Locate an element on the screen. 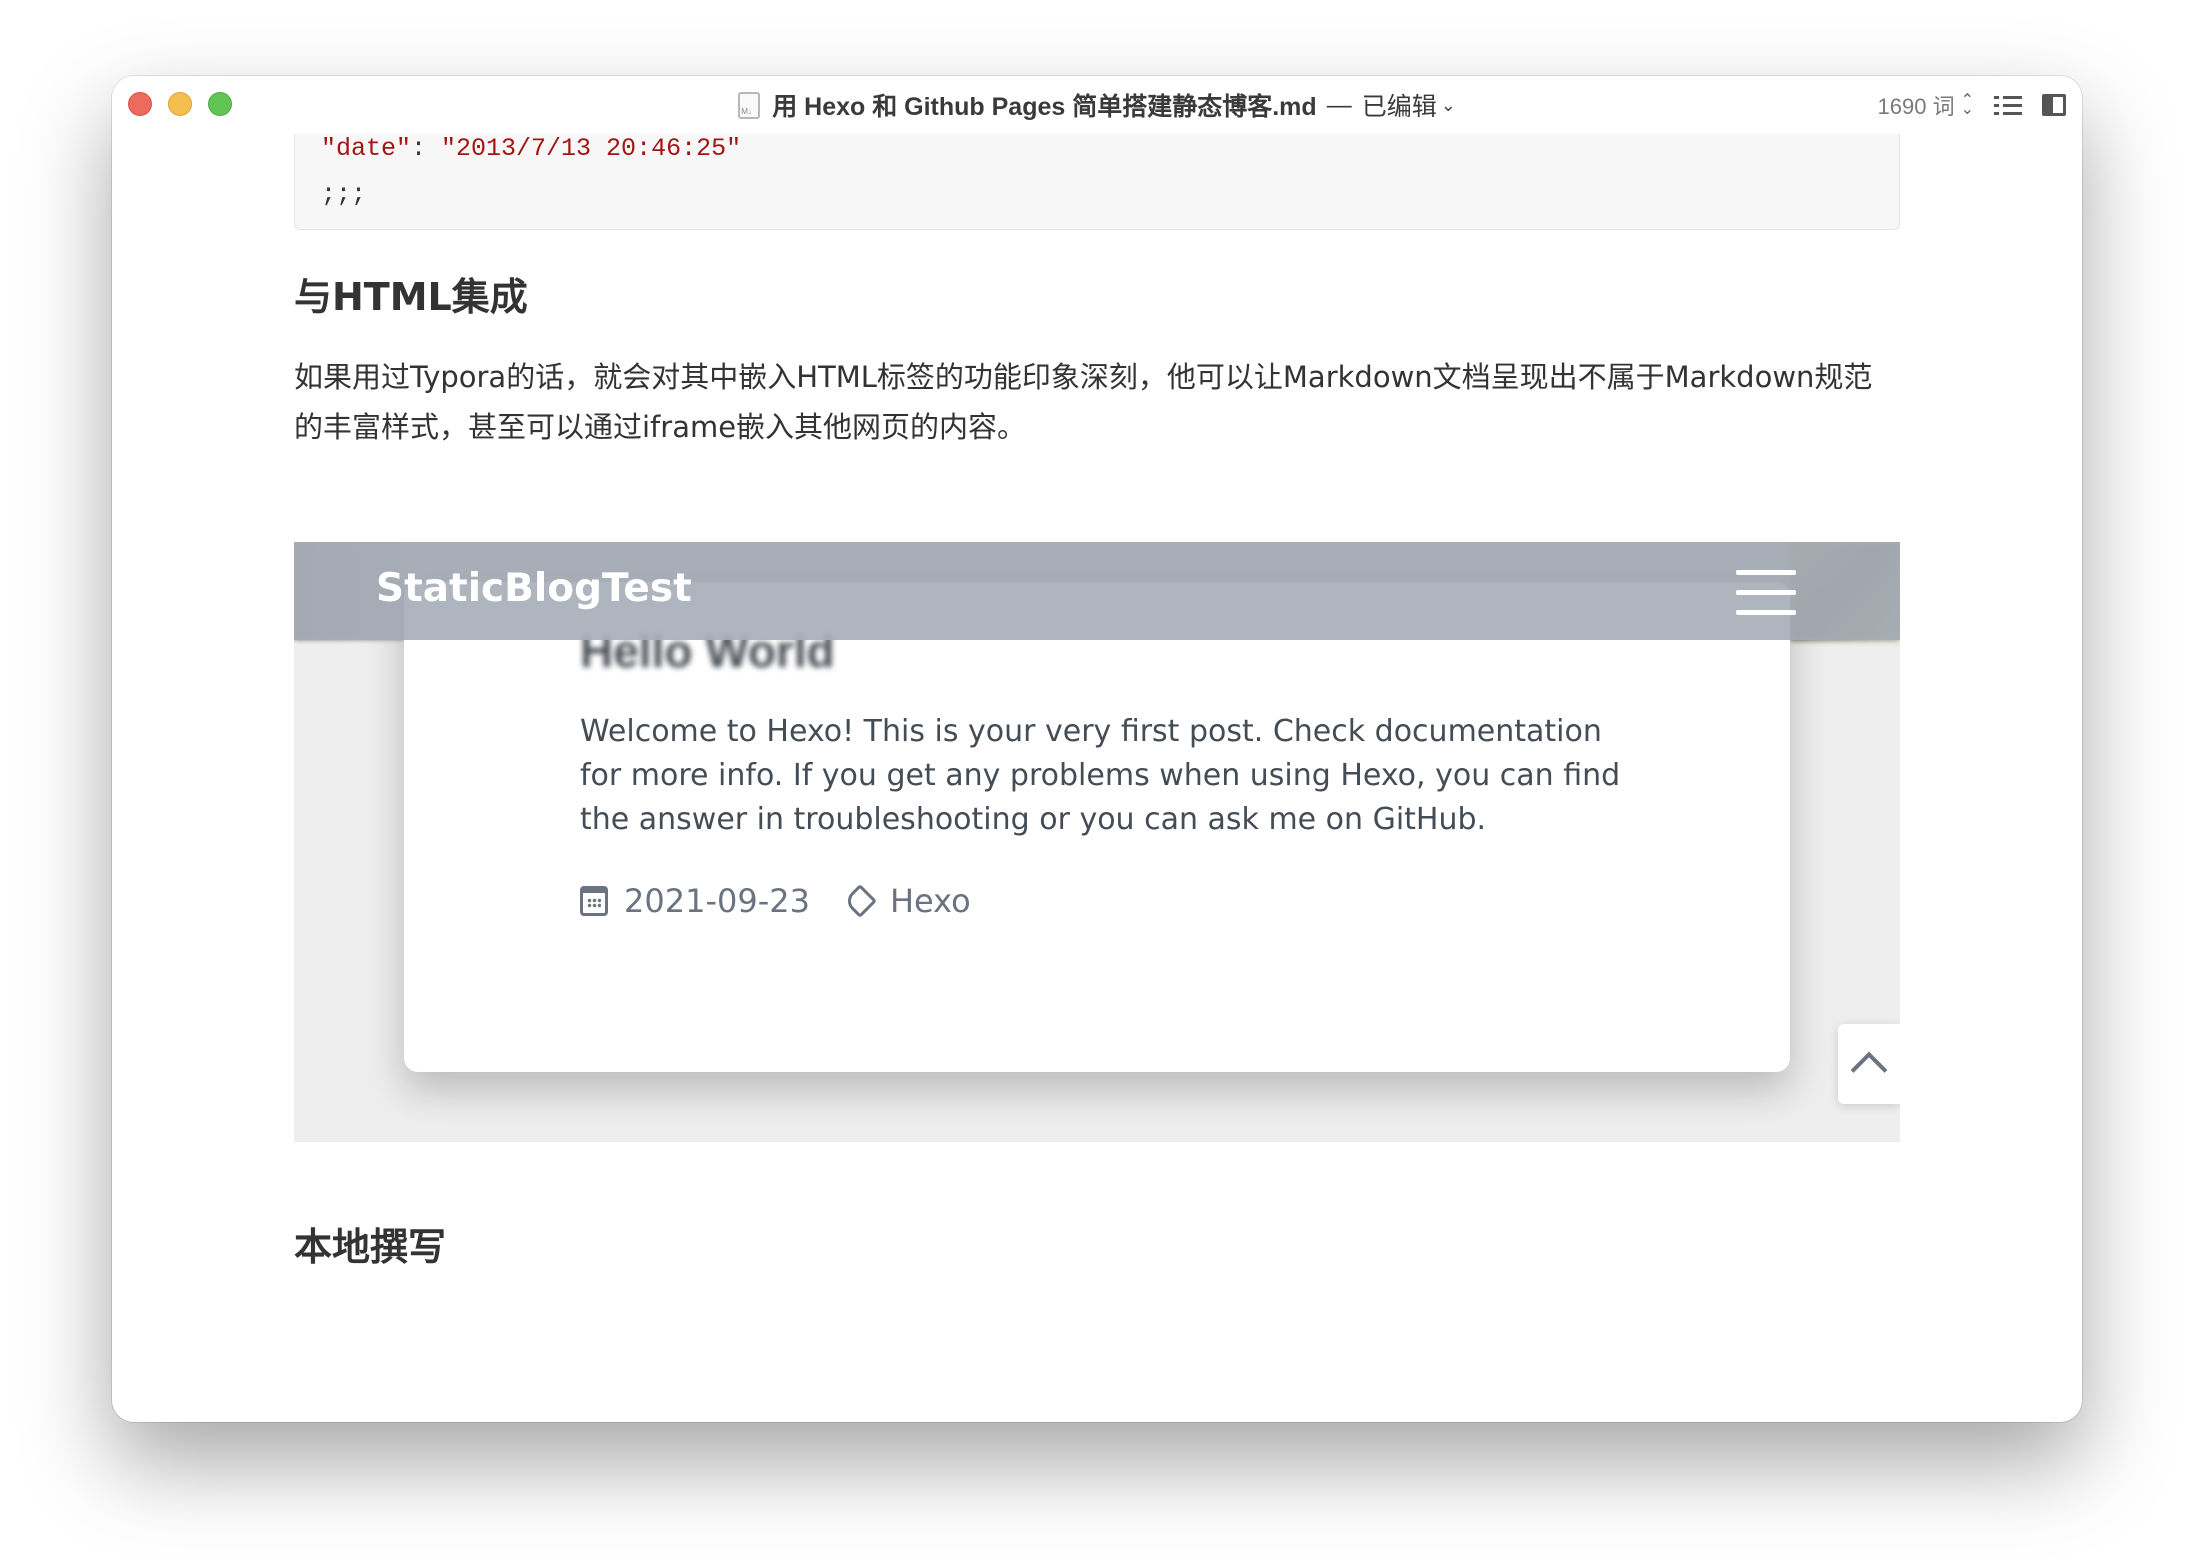 The height and width of the screenshot is (1566, 2186). outline-icon is located at coordinates (2008, 105).